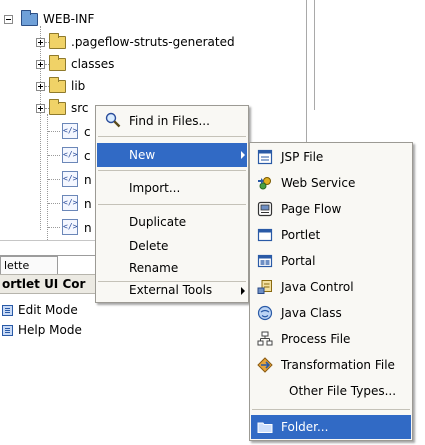  I want to click on palette-item-edit-mode: Edit Mode, so click(40, 310).